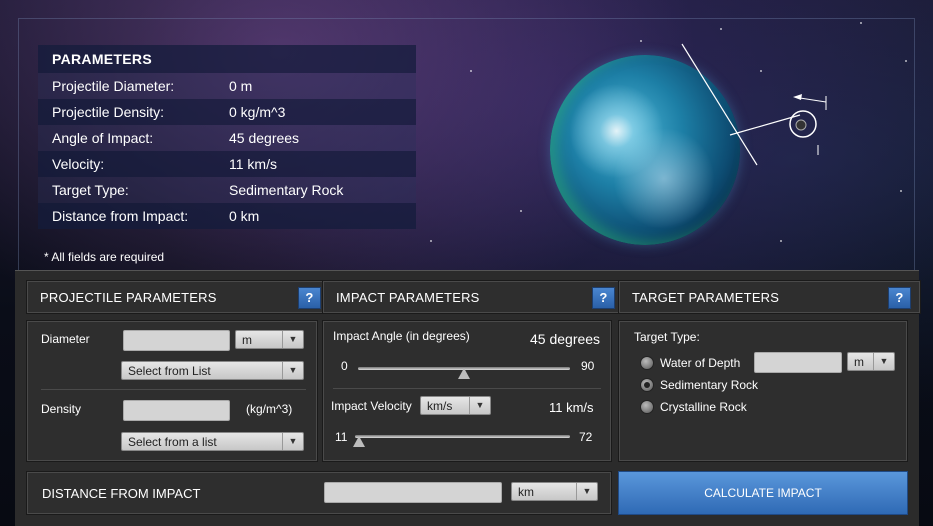 The height and width of the screenshot is (526, 933). Describe the element at coordinates (859, 362) in the screenshot. I see `depth-unit-value: m` at that location.